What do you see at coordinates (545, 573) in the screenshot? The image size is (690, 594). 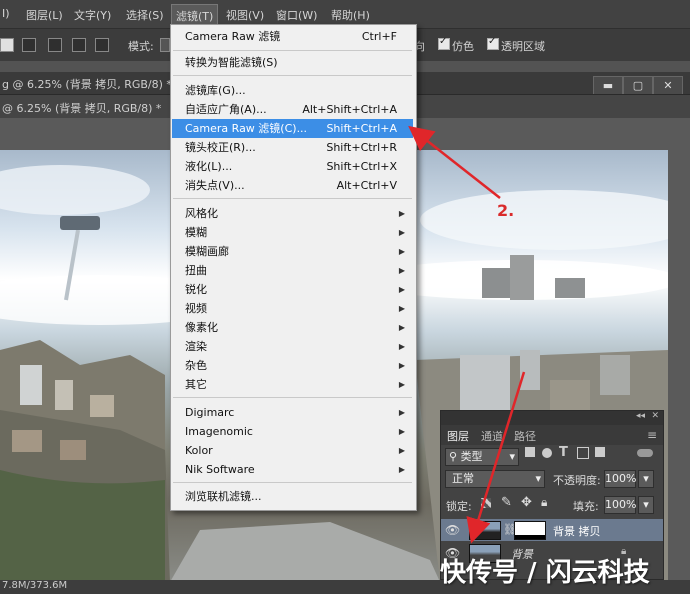 I see `watermark: 快传号 / 闪云科技` at bounding box center [545, 573].